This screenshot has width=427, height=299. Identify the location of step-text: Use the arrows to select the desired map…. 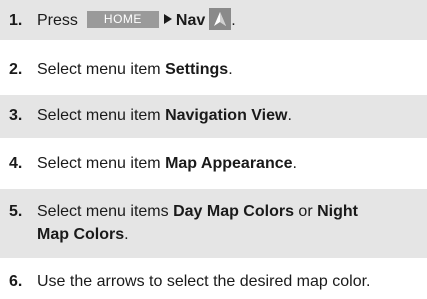
(204, 281).